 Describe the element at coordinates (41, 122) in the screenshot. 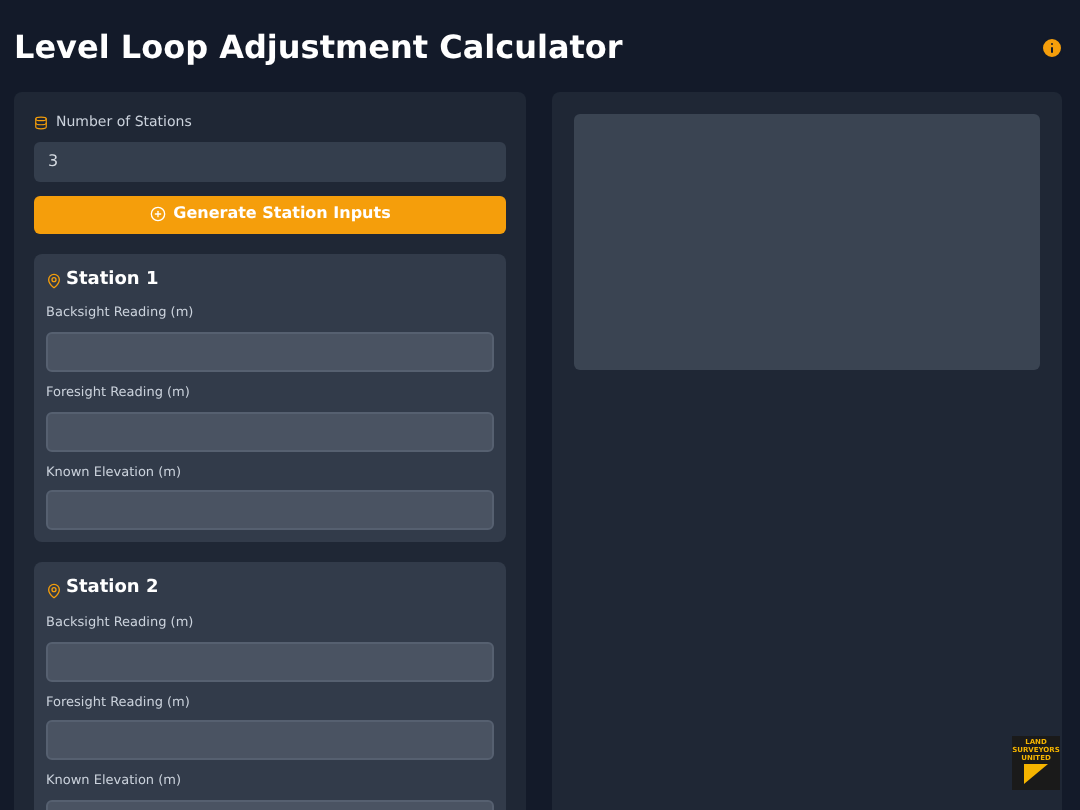

I see `stack-icon` at that location.